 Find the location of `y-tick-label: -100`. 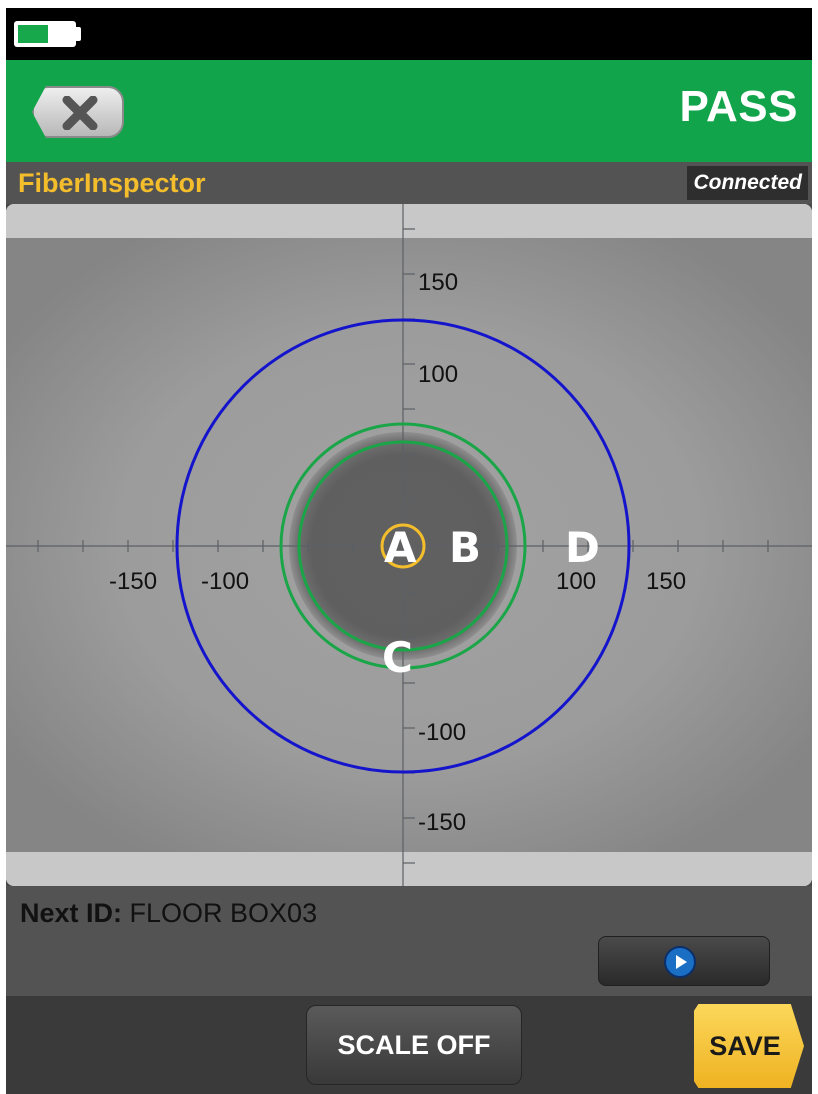

y-tick-label: -100 is located at coordinates (442, 732).